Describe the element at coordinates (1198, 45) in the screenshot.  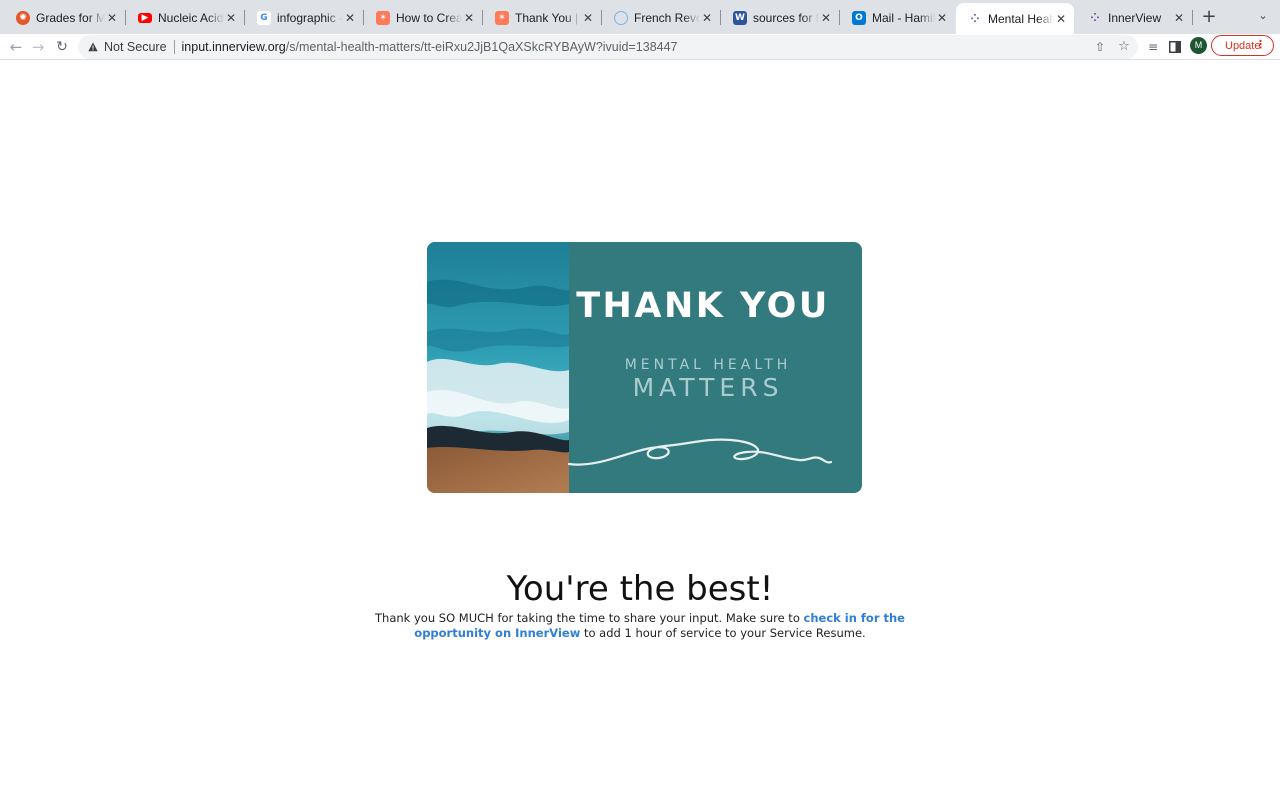
I see `profile-avatar: M` at that location.